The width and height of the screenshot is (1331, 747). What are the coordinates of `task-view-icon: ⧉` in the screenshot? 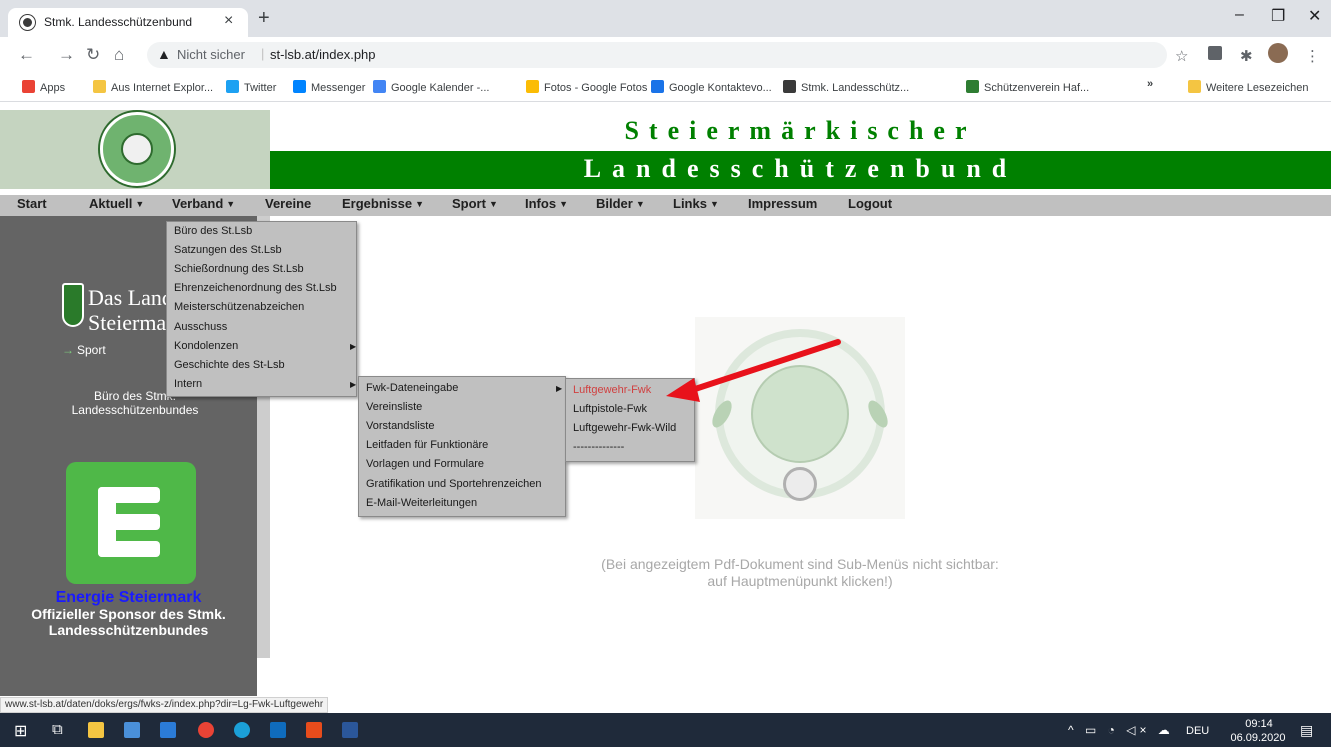 It's located at (57, 729).